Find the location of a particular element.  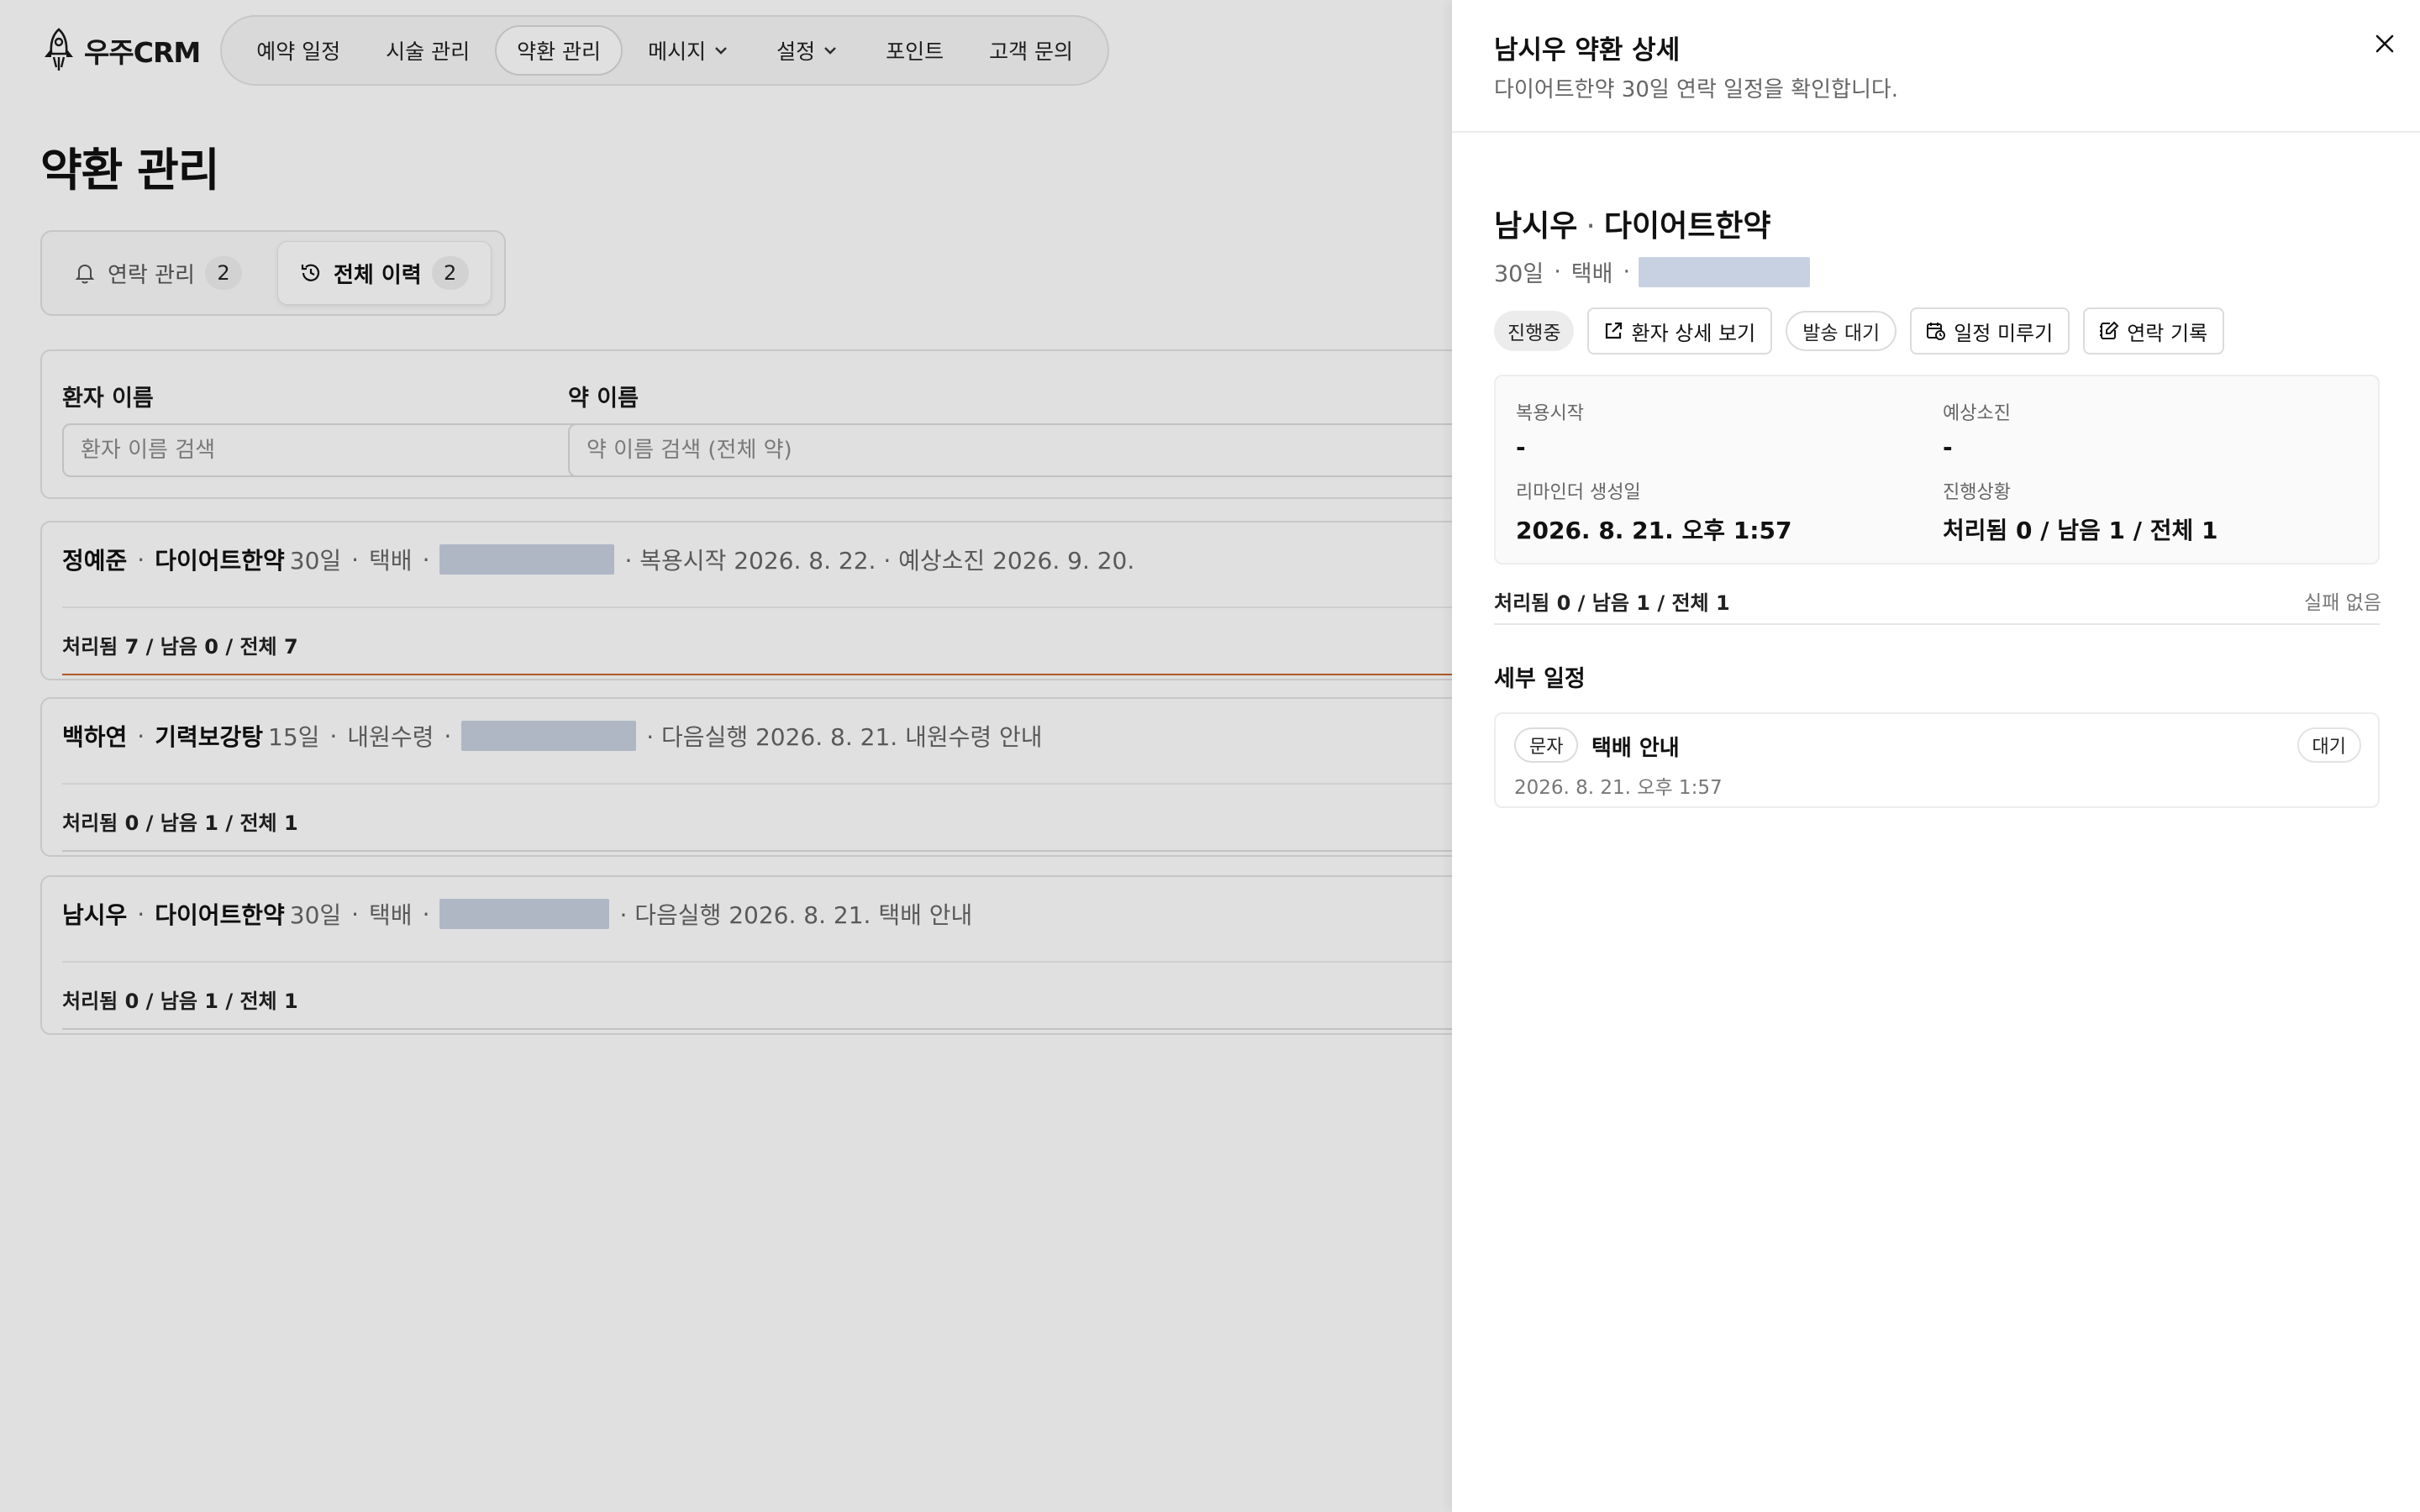

progress-text: 처리됨 0 / 남음 1 / 전체 1 is located at coordinates (1612, 603).